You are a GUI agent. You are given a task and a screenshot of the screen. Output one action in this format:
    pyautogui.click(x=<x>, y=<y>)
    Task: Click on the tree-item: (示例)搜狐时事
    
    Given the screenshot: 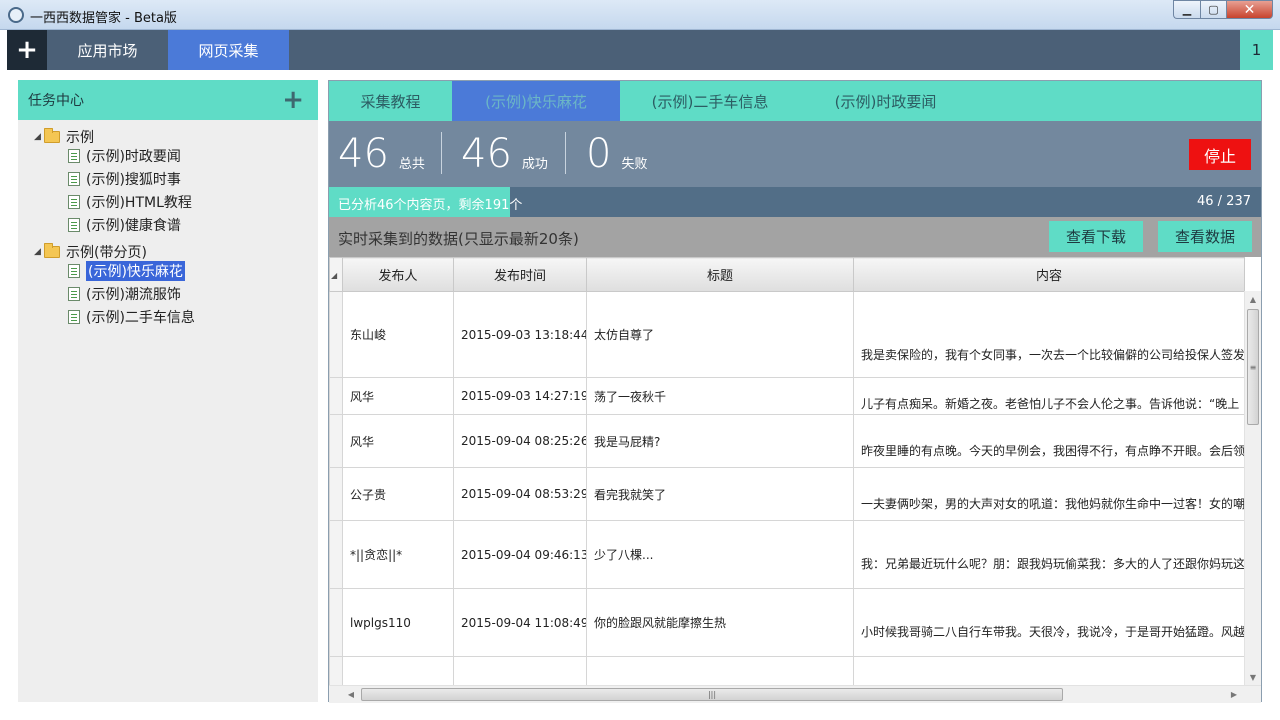 What is the action you would take?
    pyautogui.click(x=124, y=179)
    